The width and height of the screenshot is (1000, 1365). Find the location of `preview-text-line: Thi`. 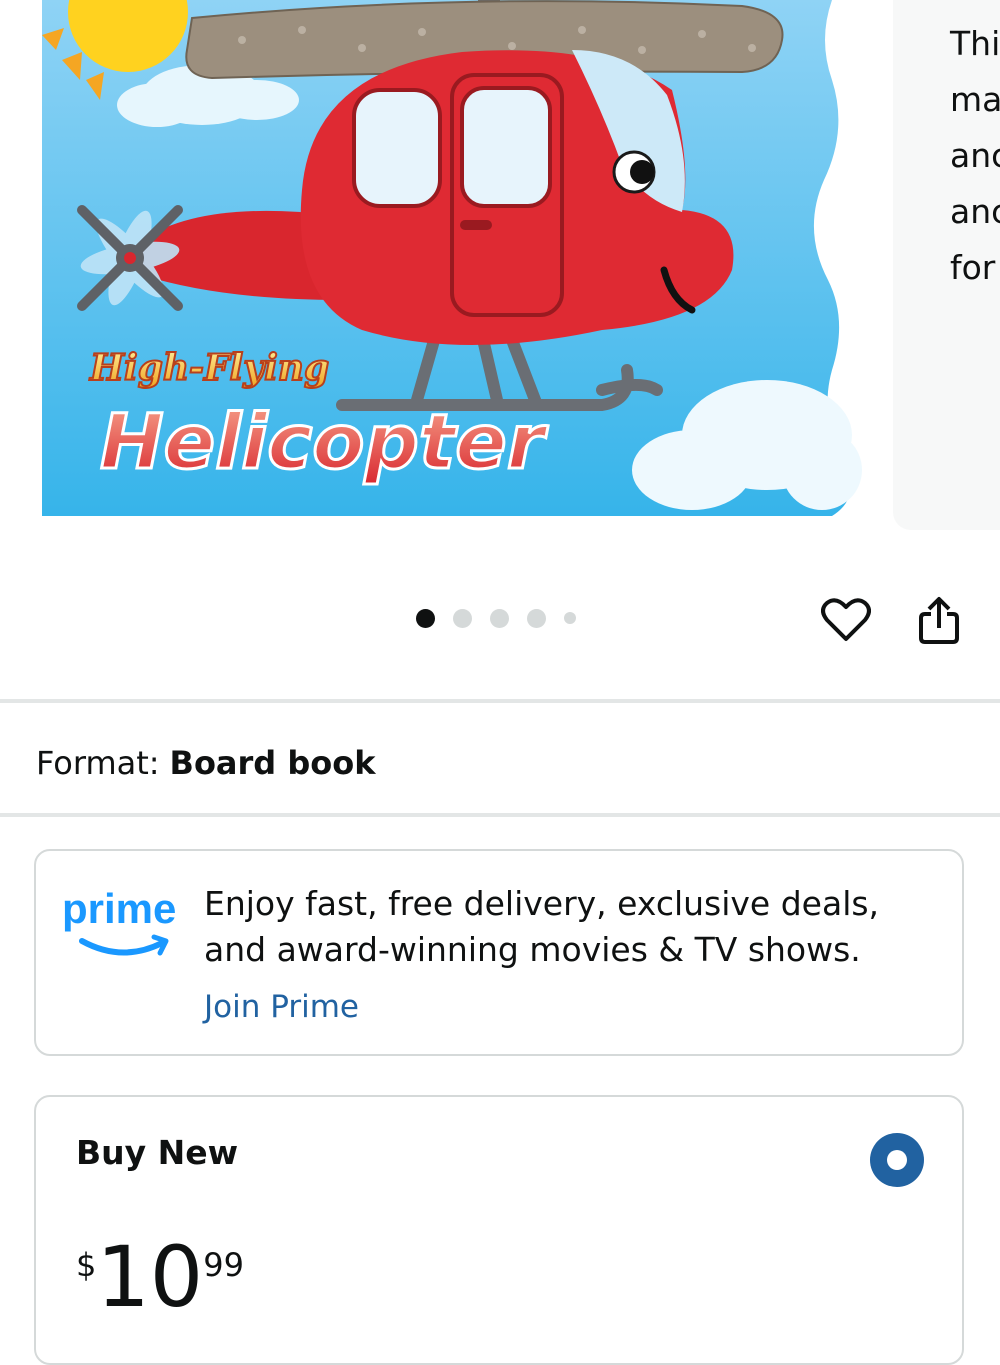

preview-text-line: Thi is located at coordinates (975, 43).